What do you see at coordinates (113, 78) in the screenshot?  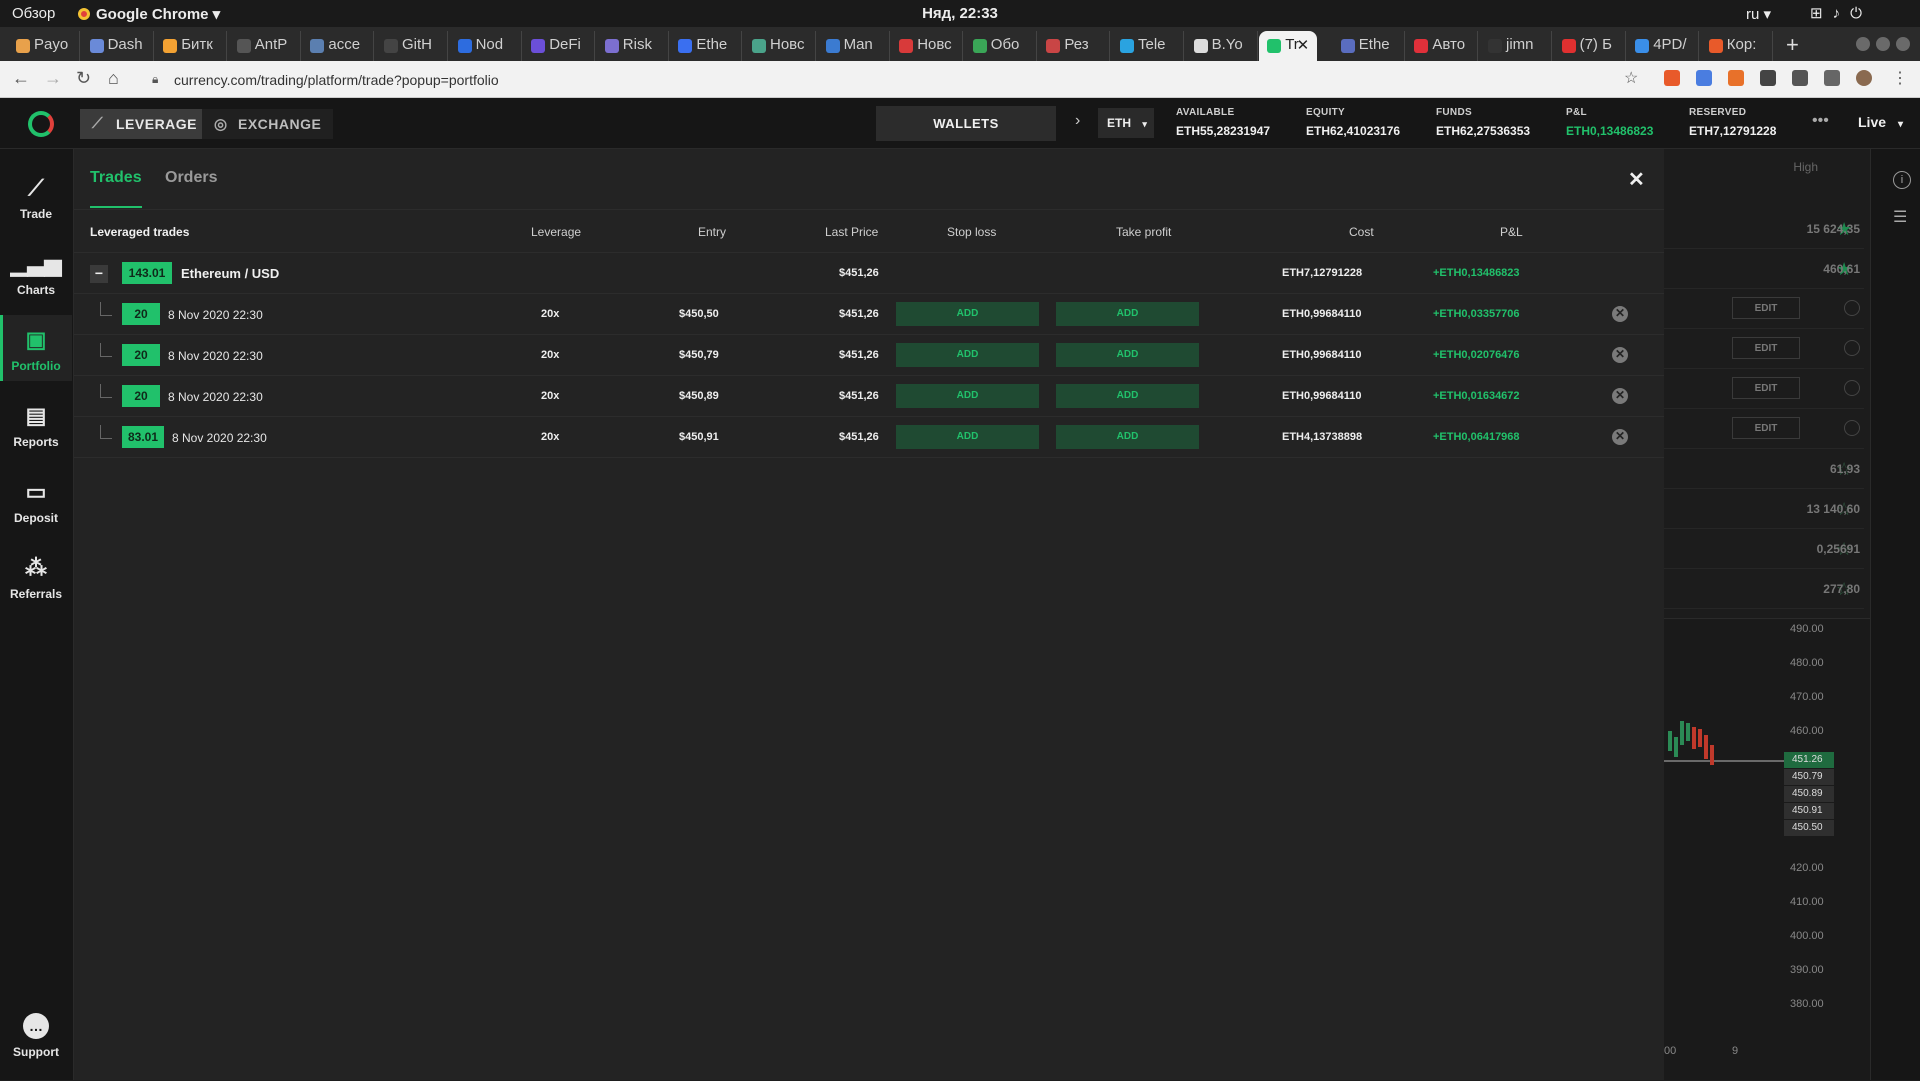 I see `home-button: ⌂` at bounding box center [113, 78].